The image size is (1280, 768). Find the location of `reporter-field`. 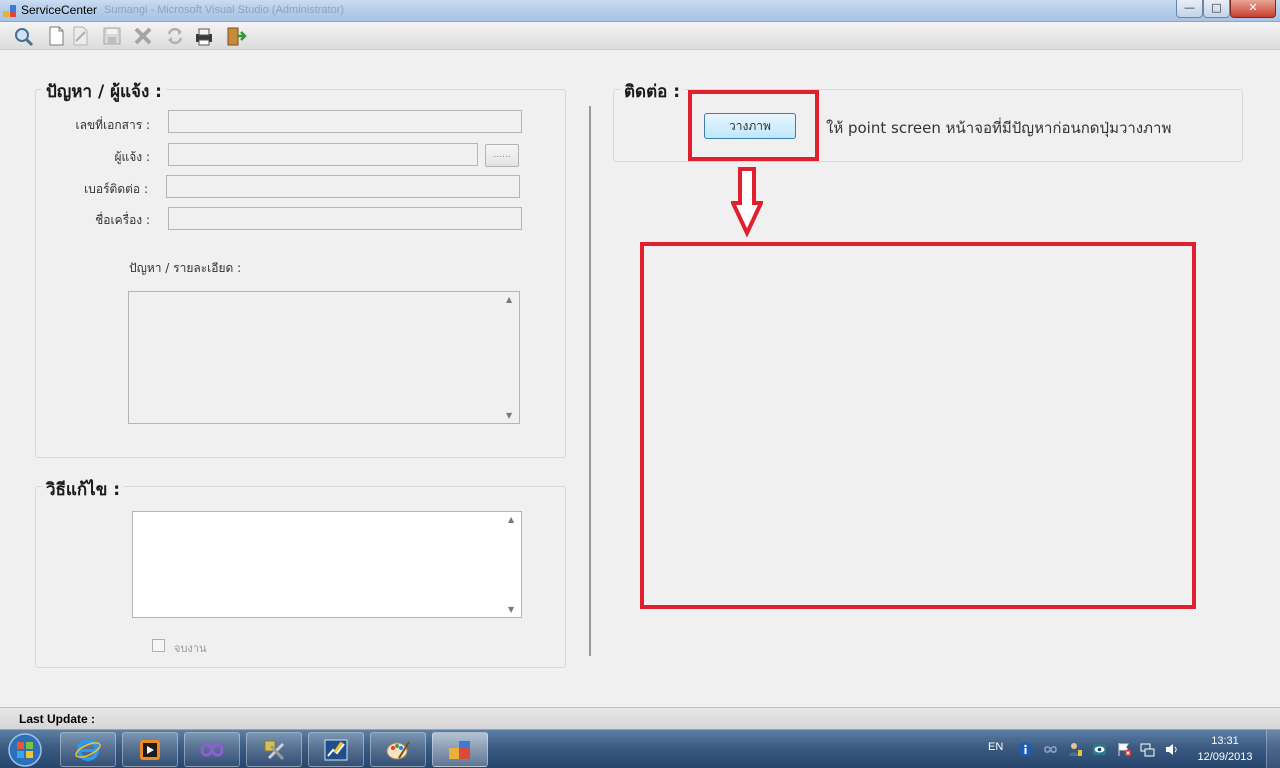

reporter-field is located at coordinates (323, 154).